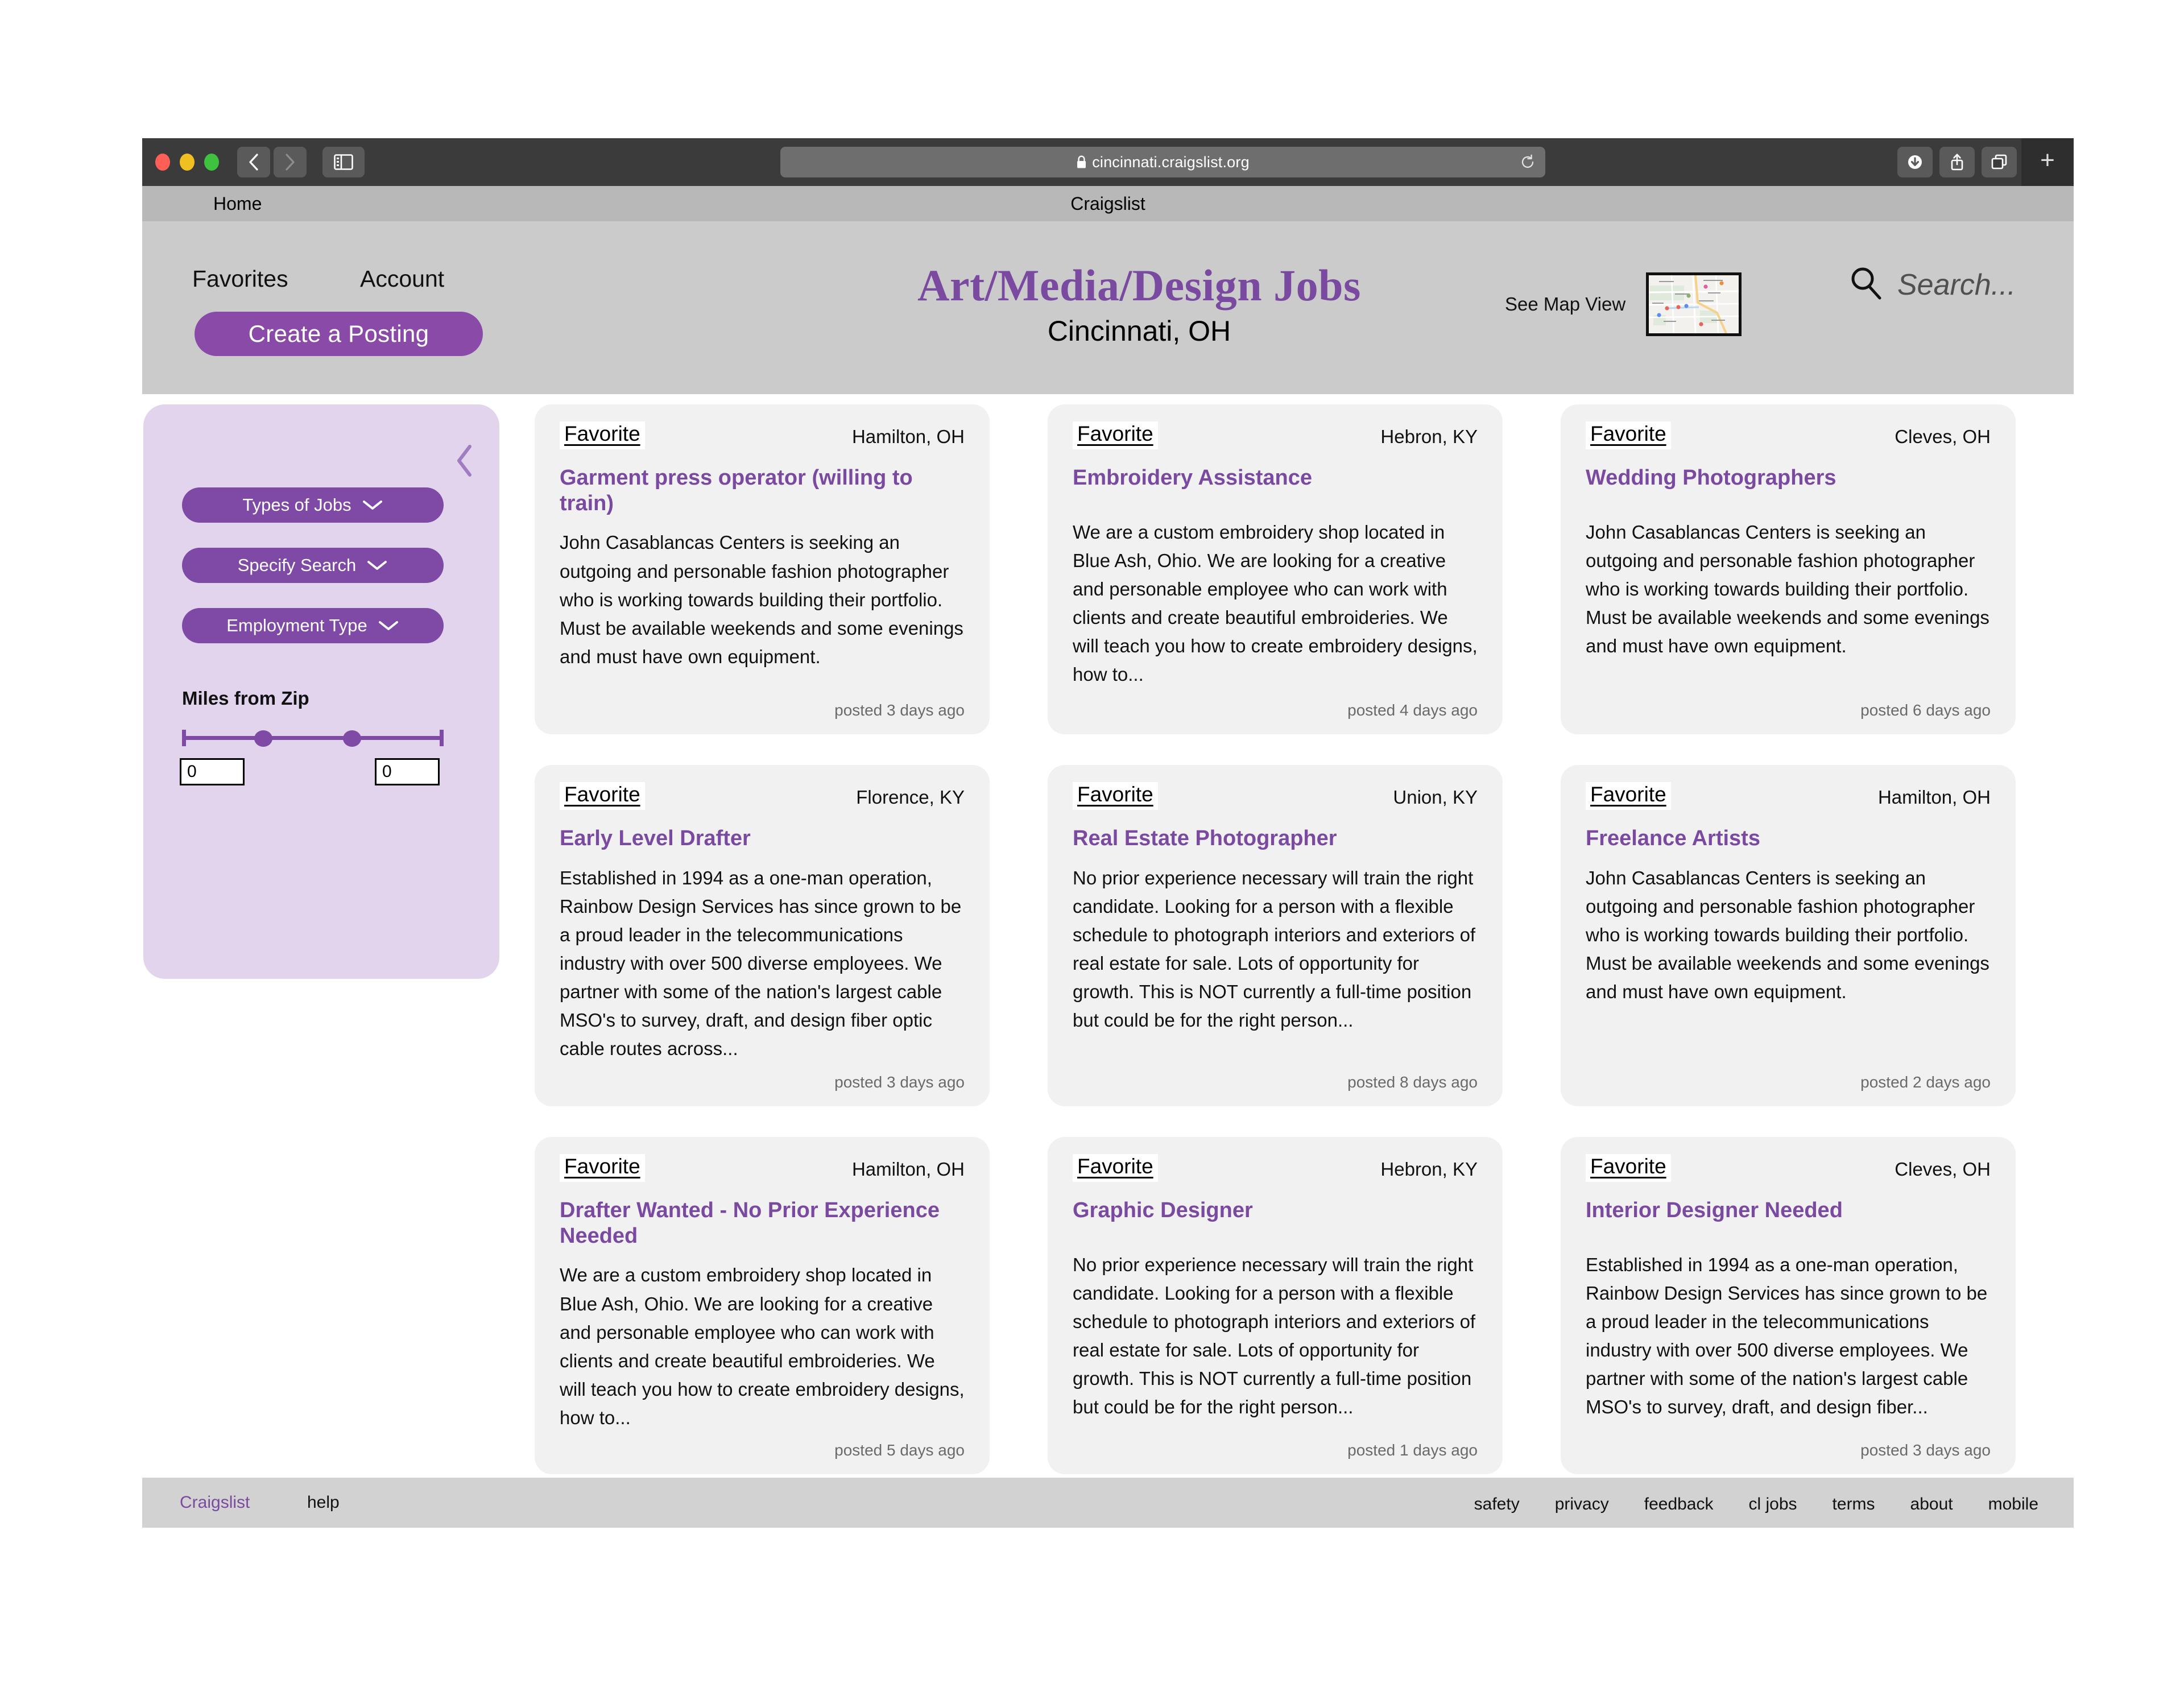 The width and height of the screenshot is (2184, 1708). I want to click on miles-min-input: 0, so click(212, 771).